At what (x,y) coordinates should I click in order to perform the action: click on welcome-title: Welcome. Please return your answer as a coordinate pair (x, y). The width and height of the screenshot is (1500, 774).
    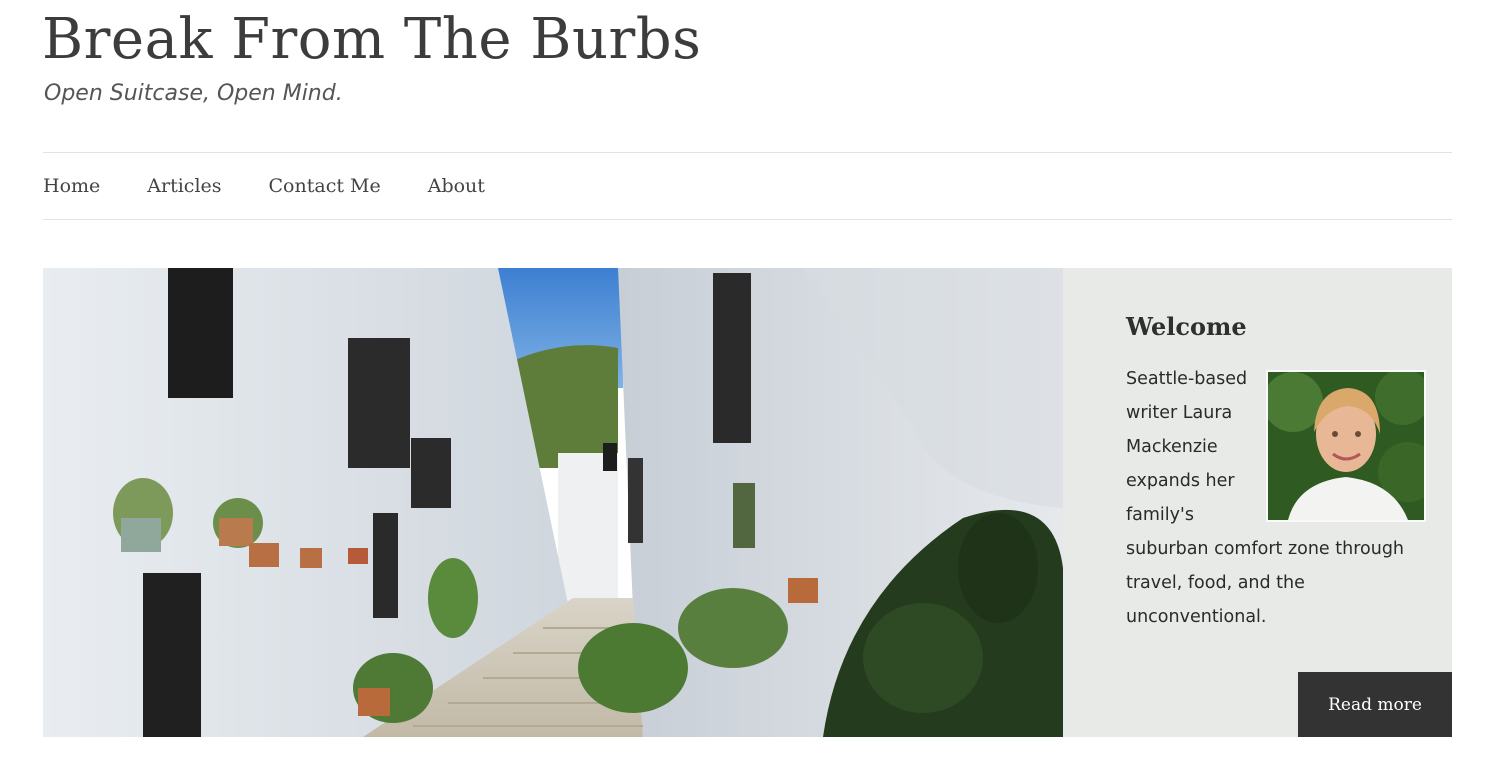
    Looking at the image, I should click on (1186, 326).